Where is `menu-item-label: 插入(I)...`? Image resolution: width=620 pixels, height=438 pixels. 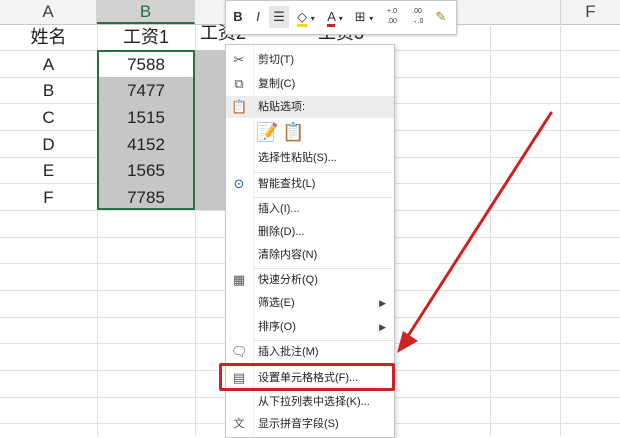 menu-item-label: 插入(I)... is located at coordinates (279, 209).